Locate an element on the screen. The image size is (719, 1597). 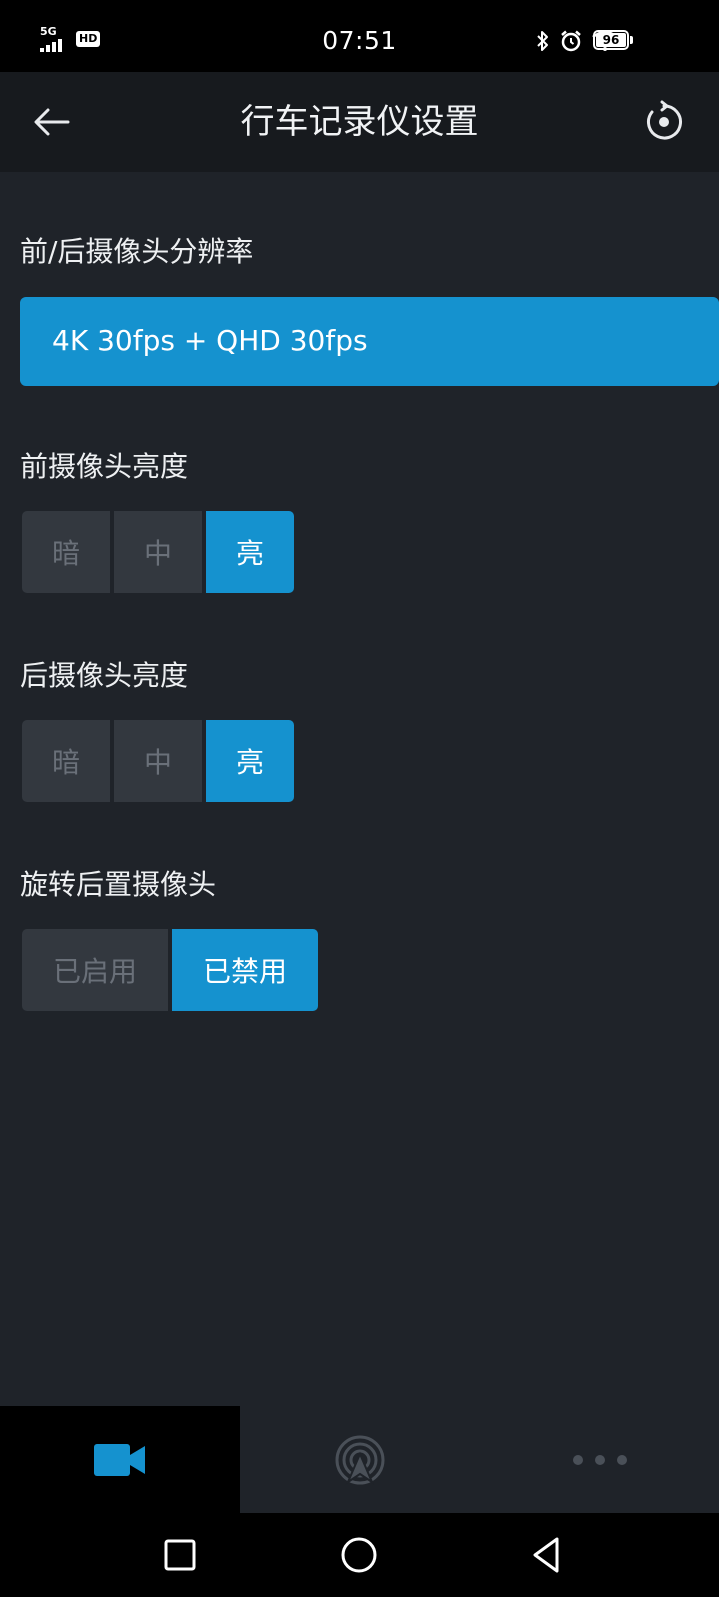
rear-brightness-label: 后摄像头亮度 is located at coordinates (104, 675).